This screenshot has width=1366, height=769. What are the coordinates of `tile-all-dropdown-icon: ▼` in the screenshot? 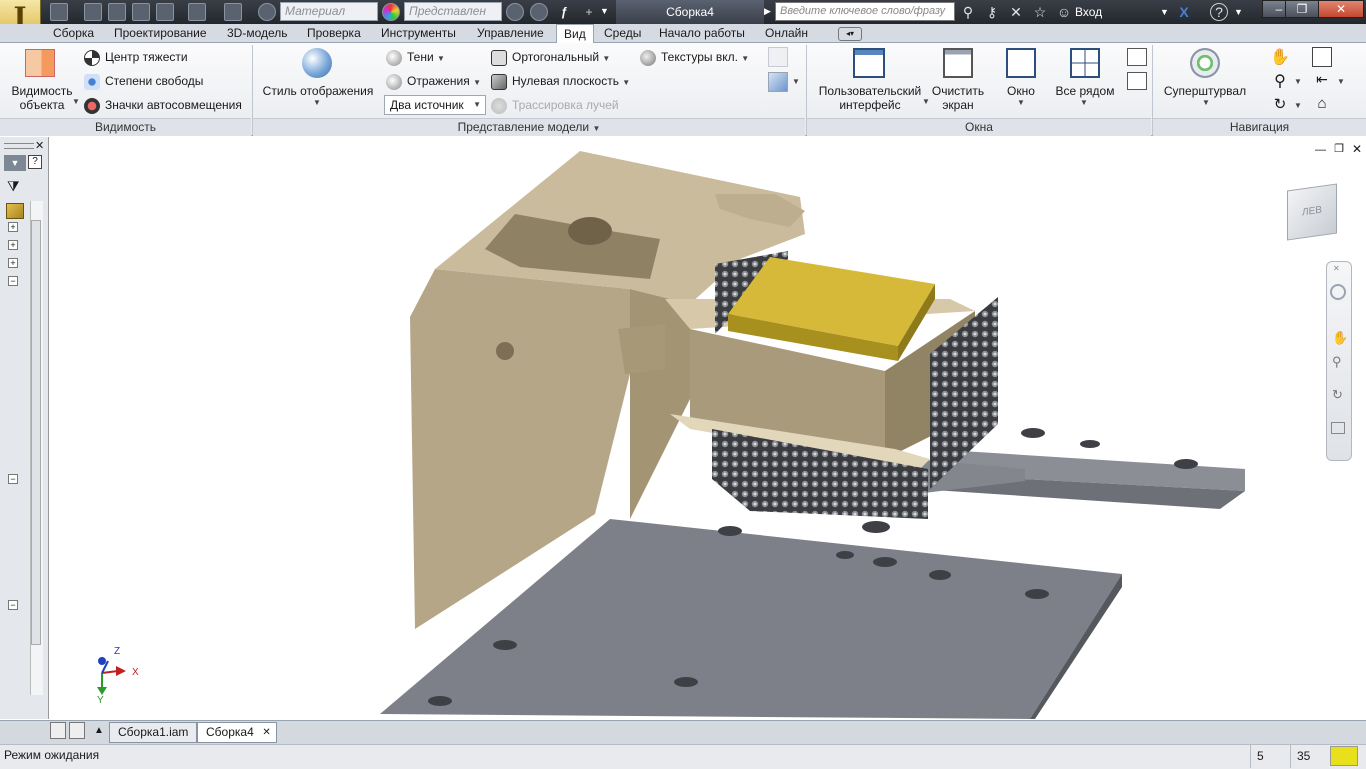 It's located at (1084, 102).